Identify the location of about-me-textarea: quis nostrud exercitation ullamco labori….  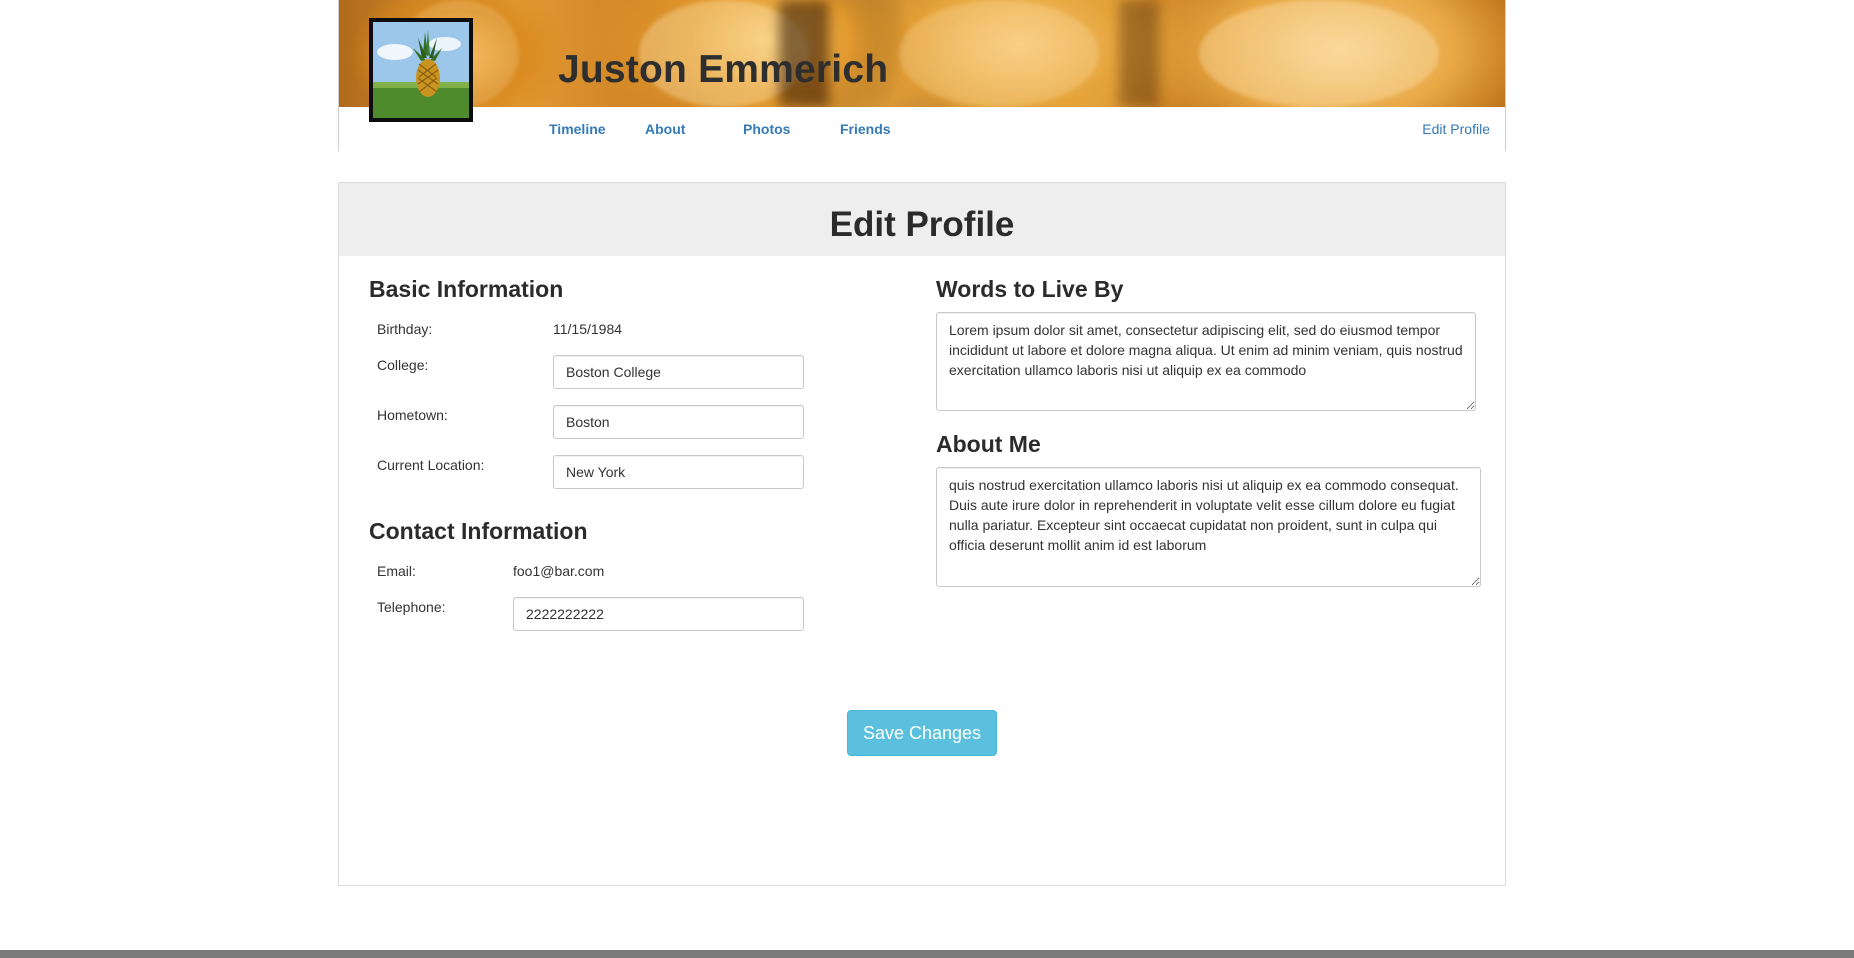
(1208, 527).